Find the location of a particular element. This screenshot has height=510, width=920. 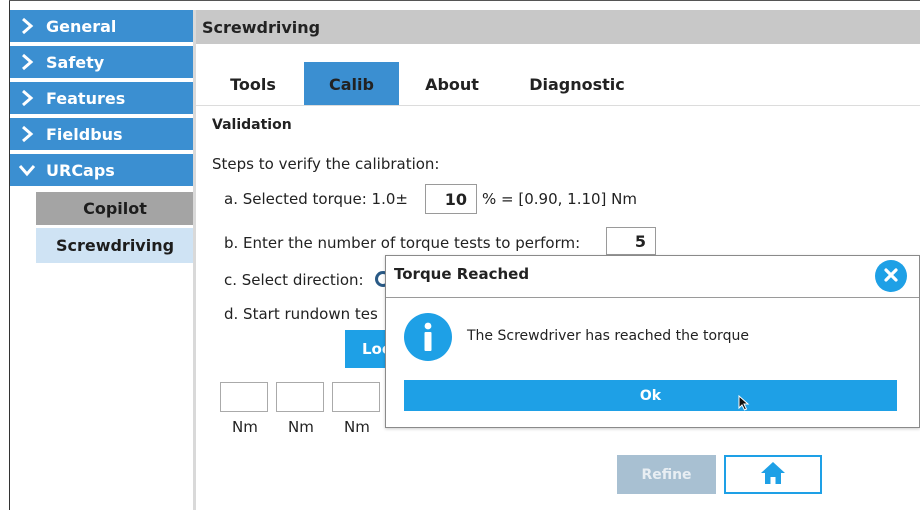

sidebar-item-label: URCaps is located at coordinates (80, 170).